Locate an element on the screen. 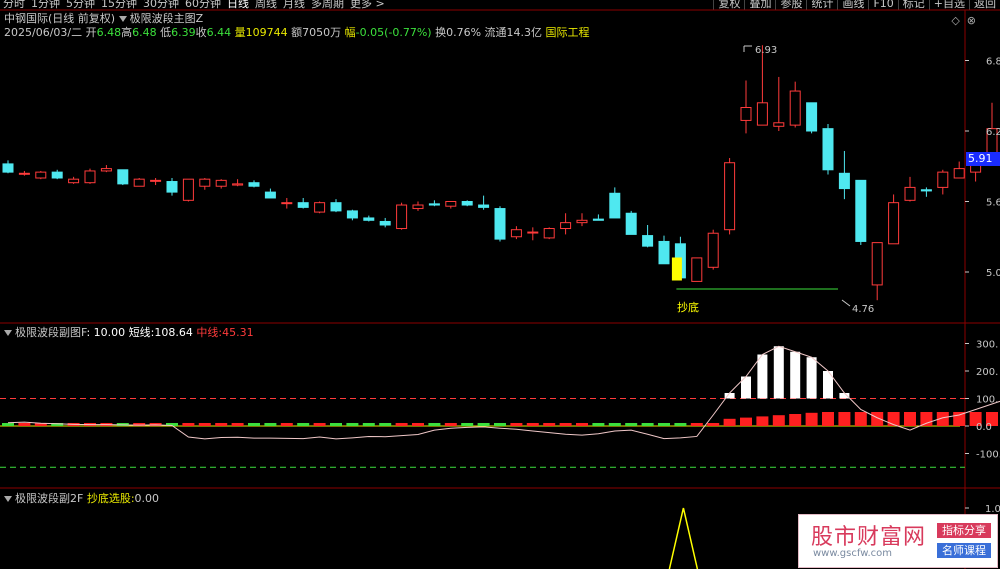 The width and height of the screenshot is (1000, 569). buy-signal-candle is located at coordinates (676, 269).